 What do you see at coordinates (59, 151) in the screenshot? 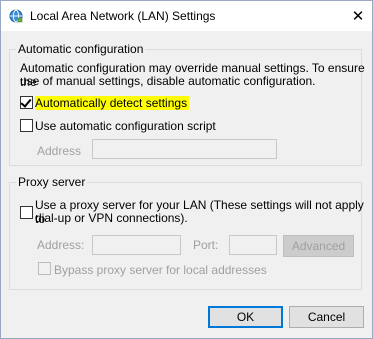
I see `script-address-label: Address` at bounding box center [59, 151].